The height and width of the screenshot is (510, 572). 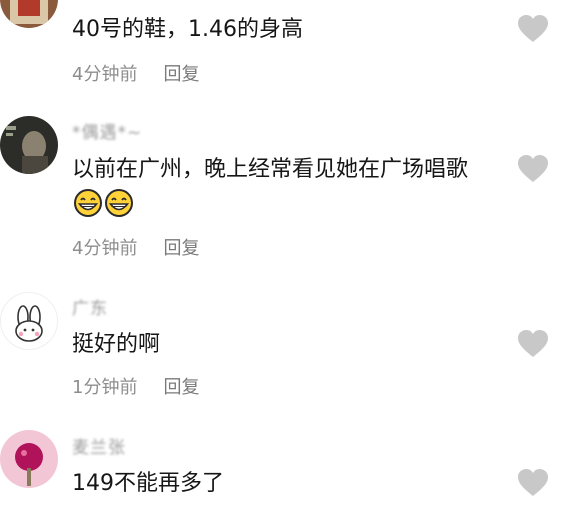 I want to click on comment-text: 以前在广州，晚上经常看见她在广场唱歌, so click(x=282, y=188).